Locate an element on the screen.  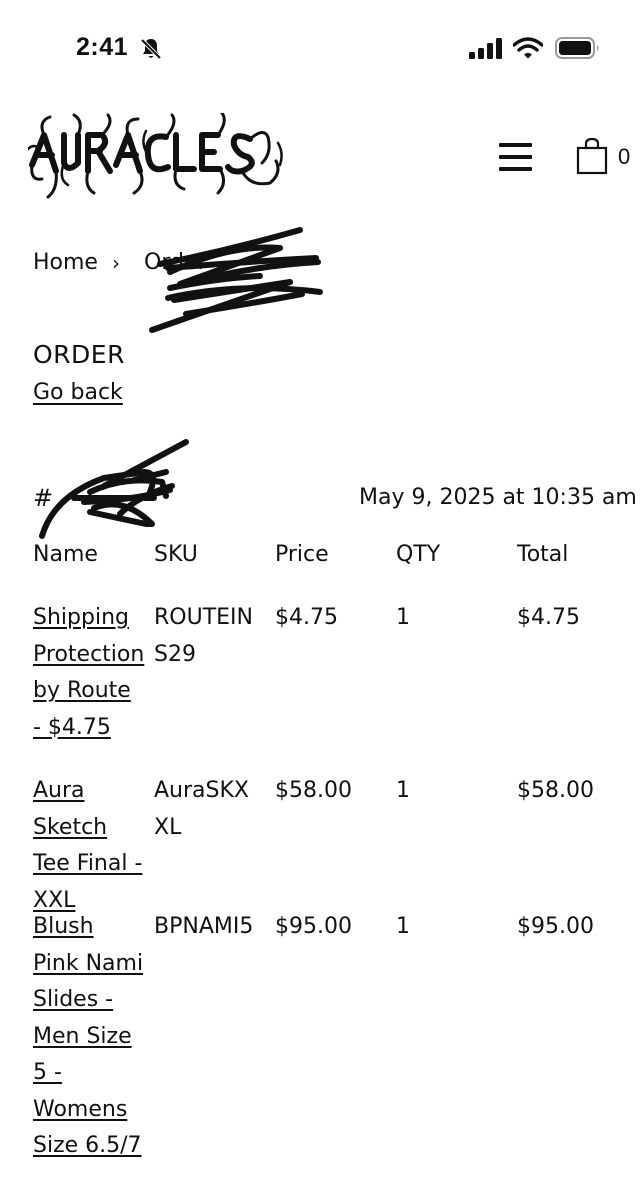
go-back-link: Go back is located at coordinates (78, 392).